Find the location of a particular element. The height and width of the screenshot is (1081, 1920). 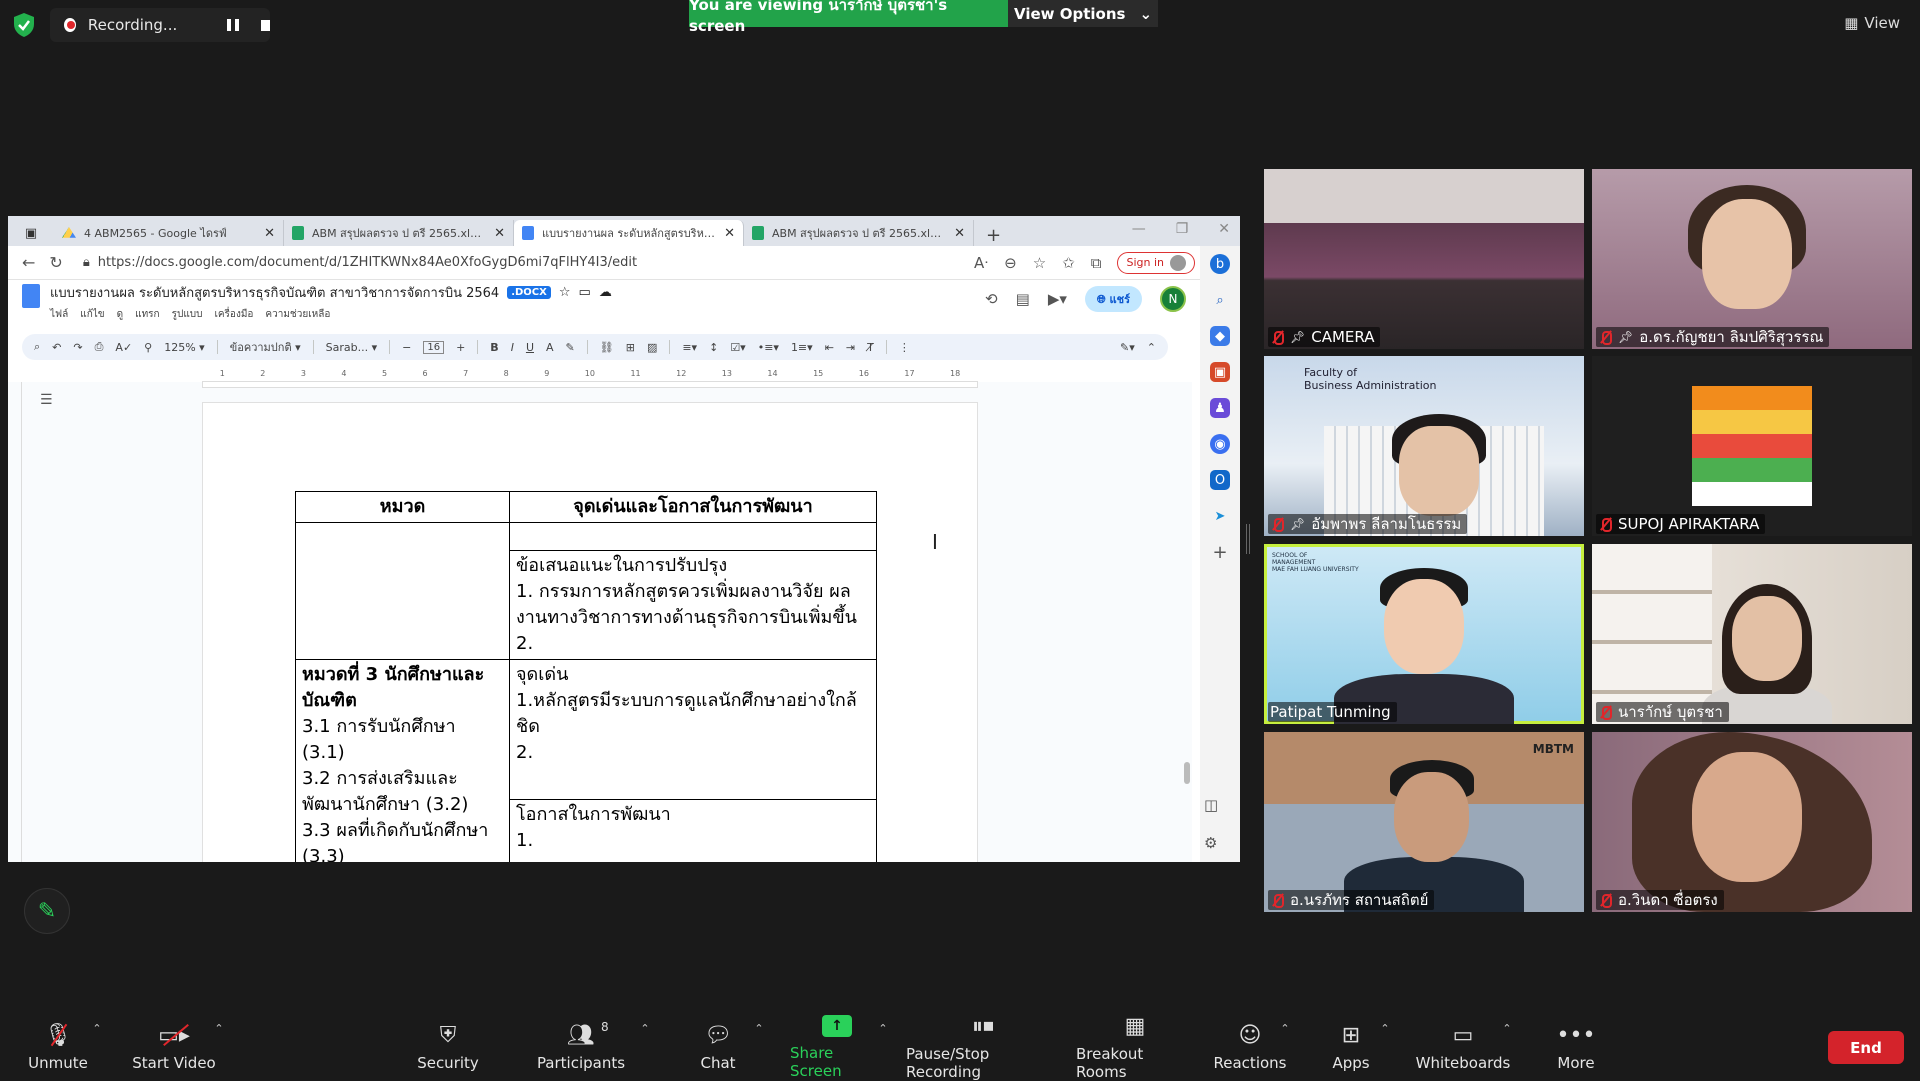

video-tile-camera: 📌︎ CAMERA is located at coordinates (1424, 259).